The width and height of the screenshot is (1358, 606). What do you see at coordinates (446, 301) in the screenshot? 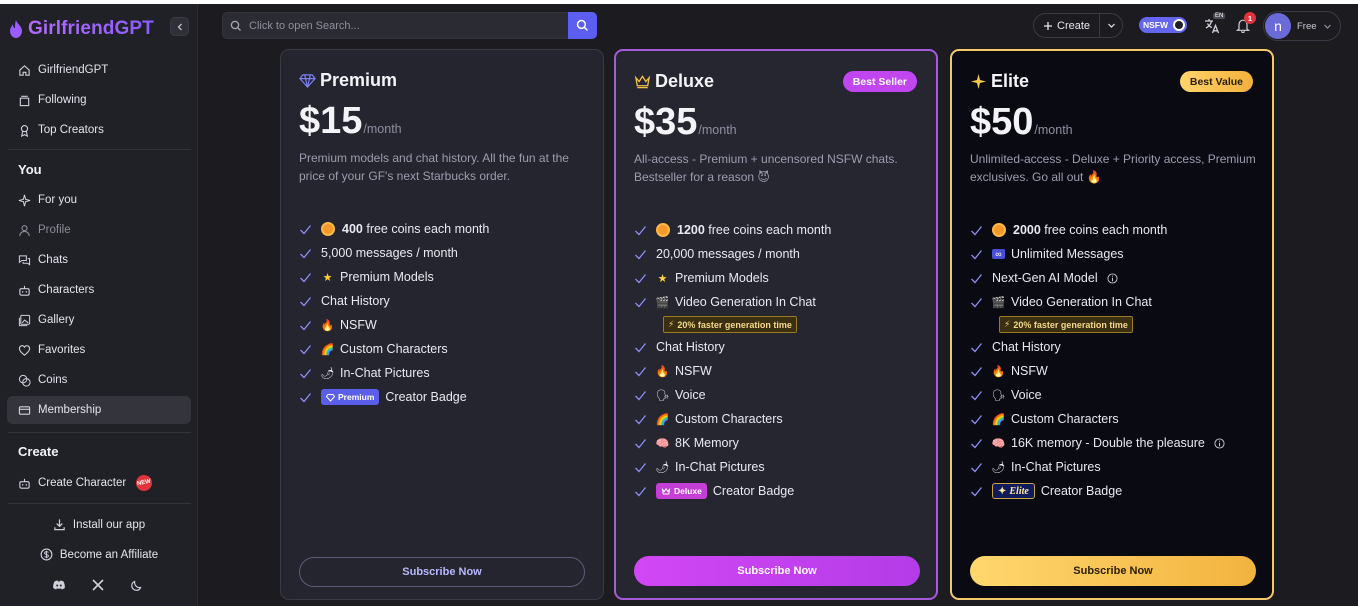
I see `feature-history: Chat History` at bounding box center [446, 301].